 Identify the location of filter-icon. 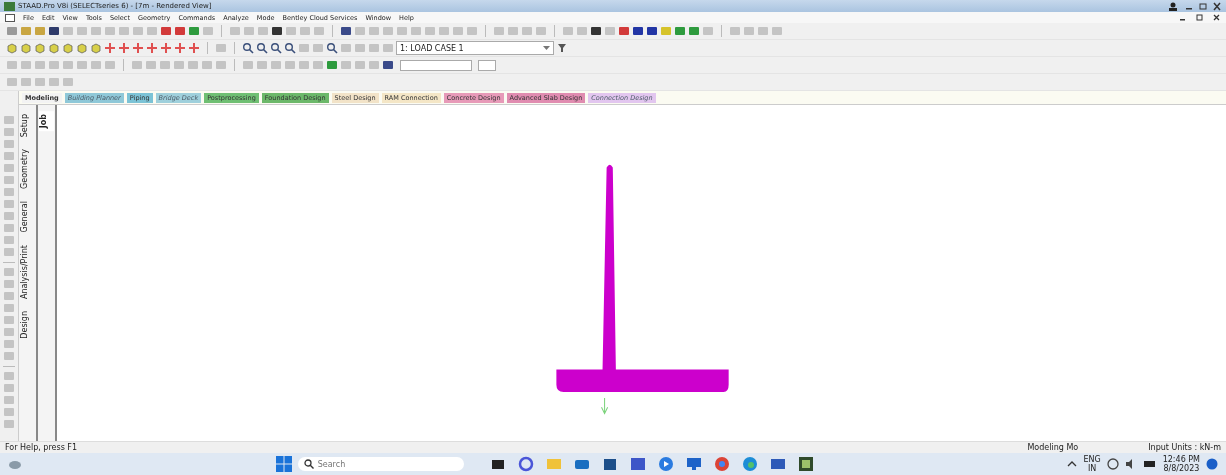
(562, 48).